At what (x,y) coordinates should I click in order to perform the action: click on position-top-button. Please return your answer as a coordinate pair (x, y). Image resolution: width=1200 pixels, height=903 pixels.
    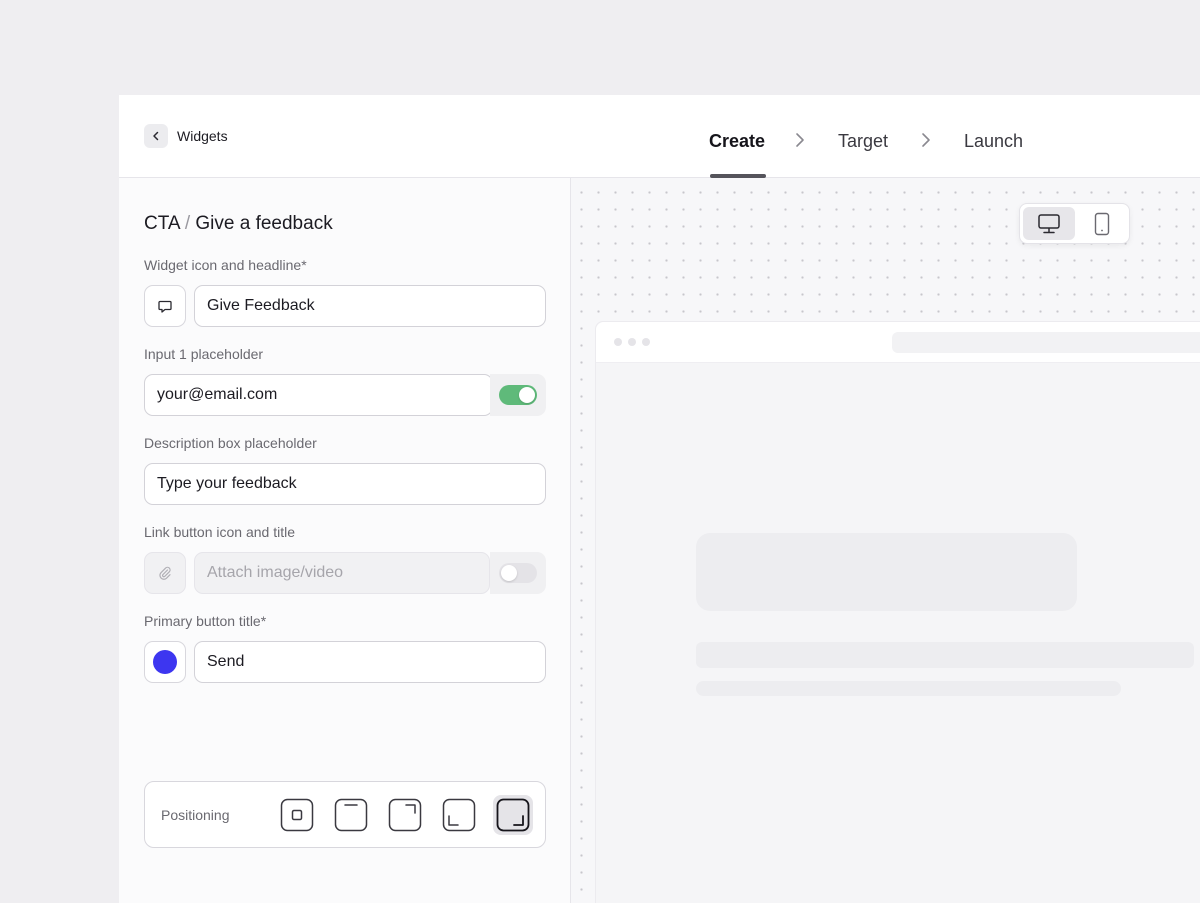
    Looking at the image, I should click on (351, 815).